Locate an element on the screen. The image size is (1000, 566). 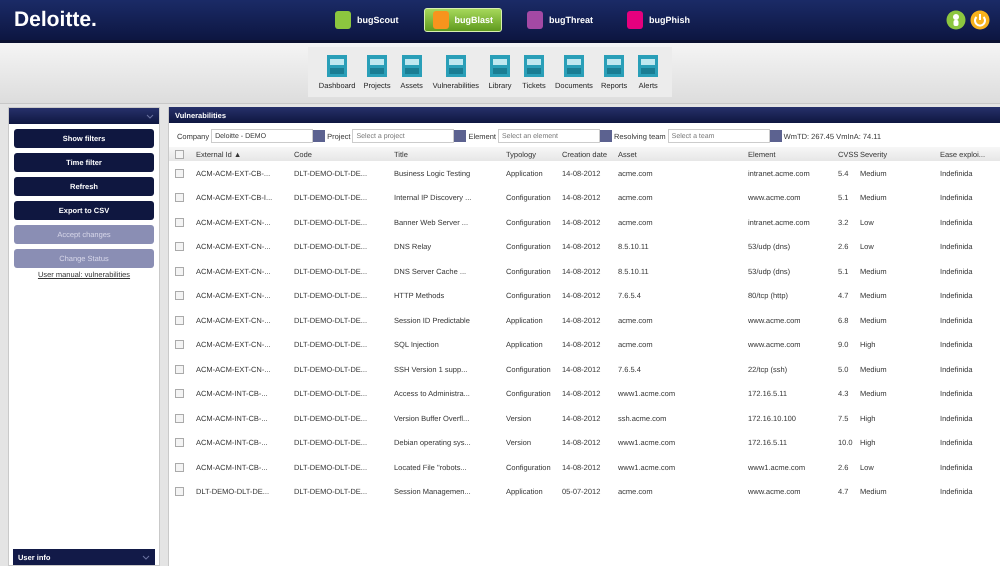
power-icon is located at coordinates (980, 20).